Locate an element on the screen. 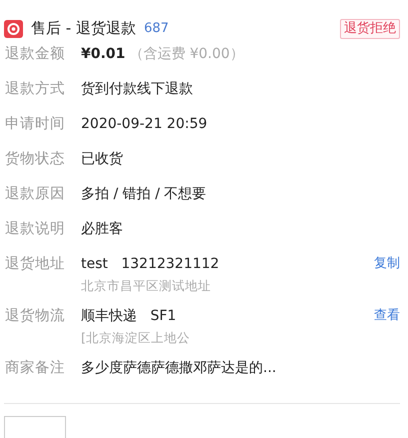  field-value: 2020-09-21 20:59 is located at coordinates (144, 124).